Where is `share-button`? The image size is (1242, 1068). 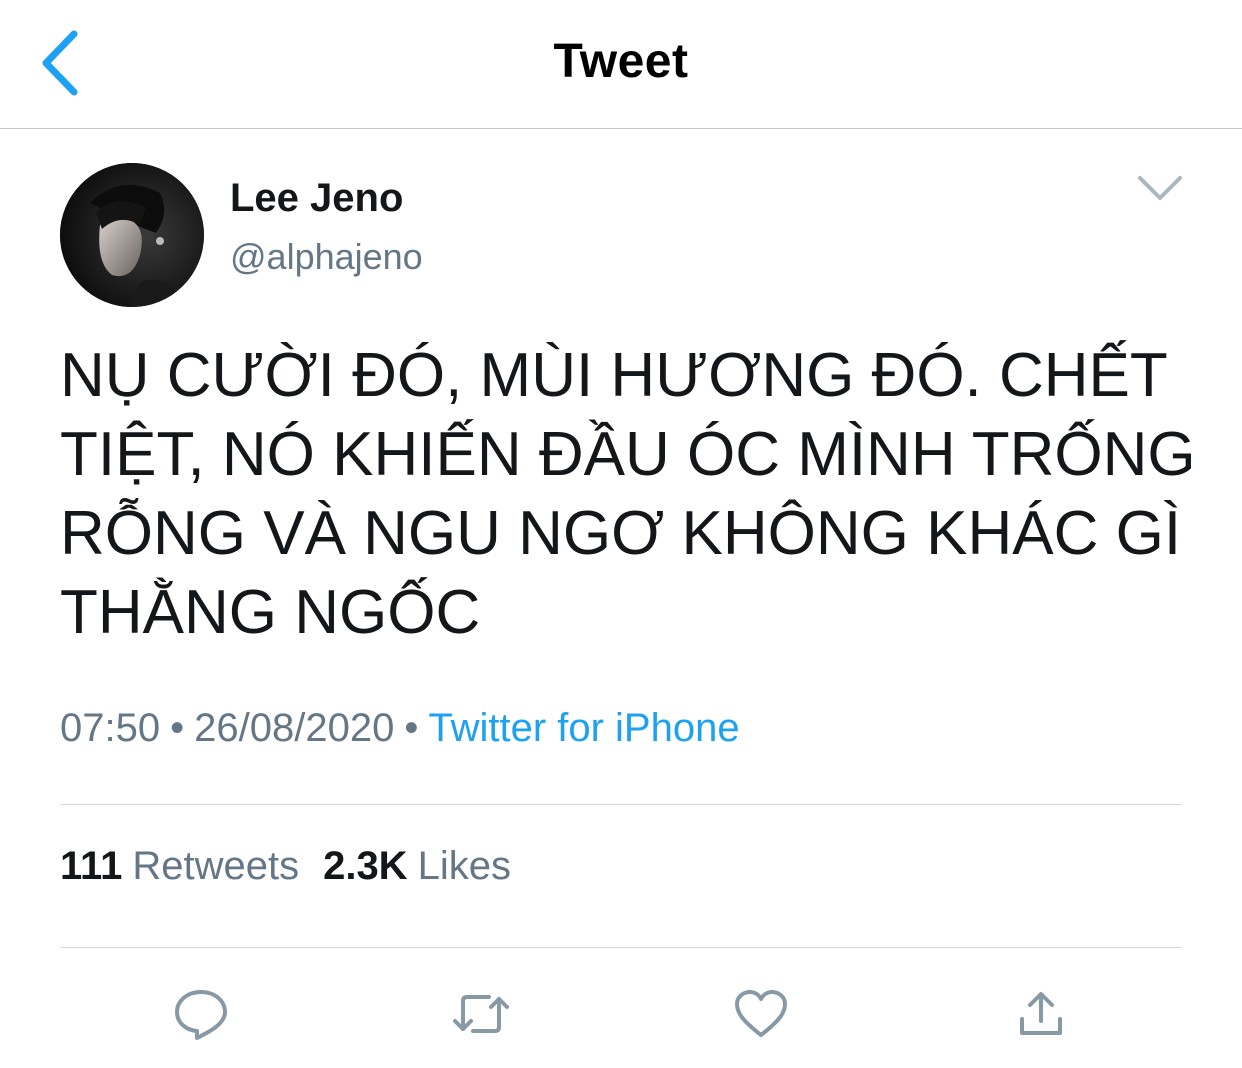
share-button is located at coordinates (1041, 1014).